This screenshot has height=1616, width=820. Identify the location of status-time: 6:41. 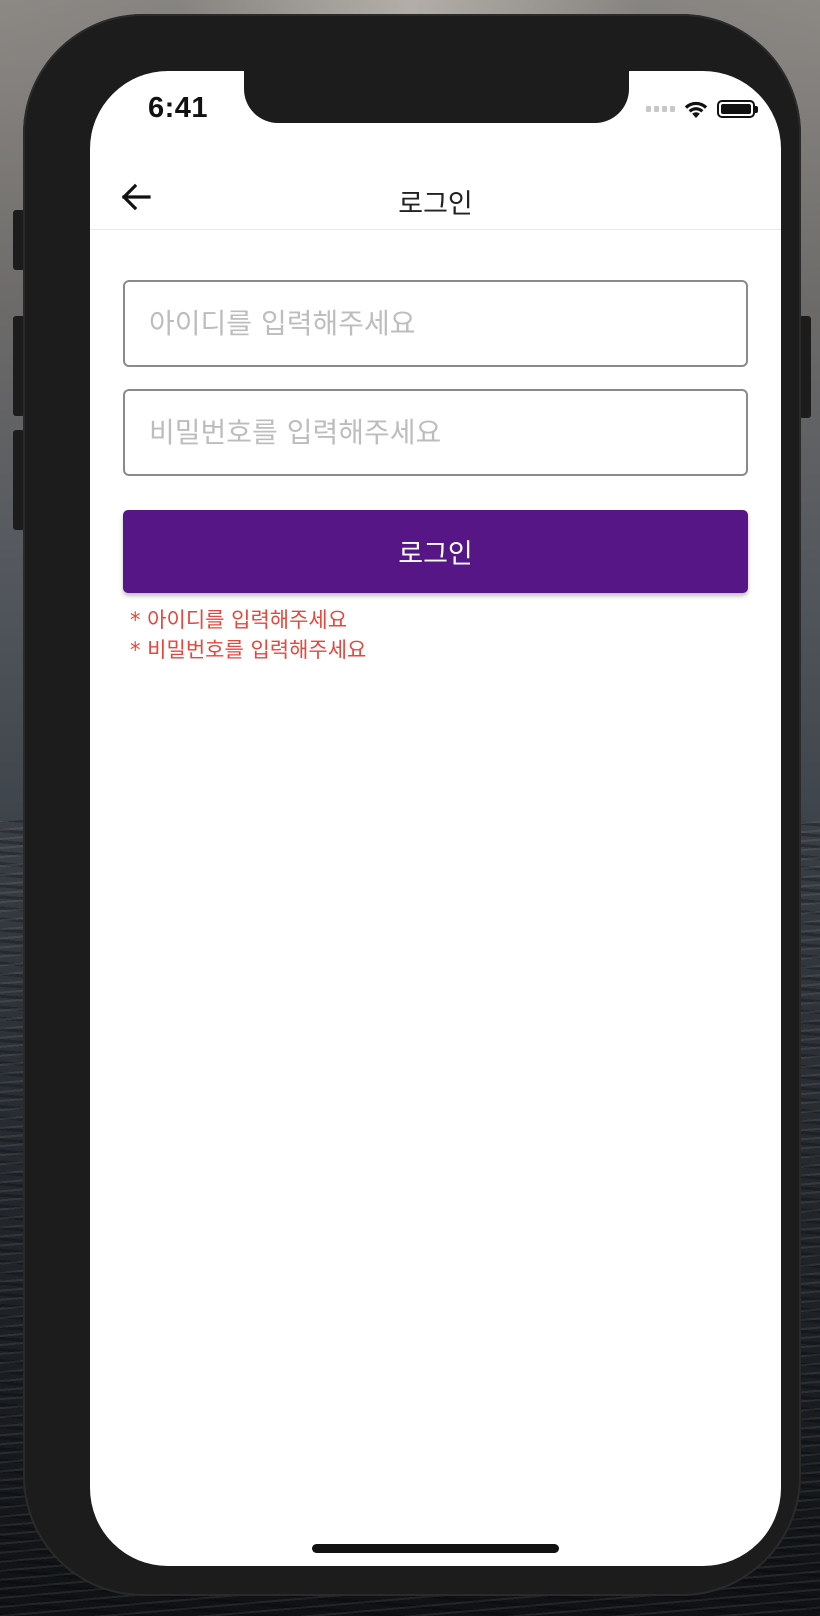
(178, 108).